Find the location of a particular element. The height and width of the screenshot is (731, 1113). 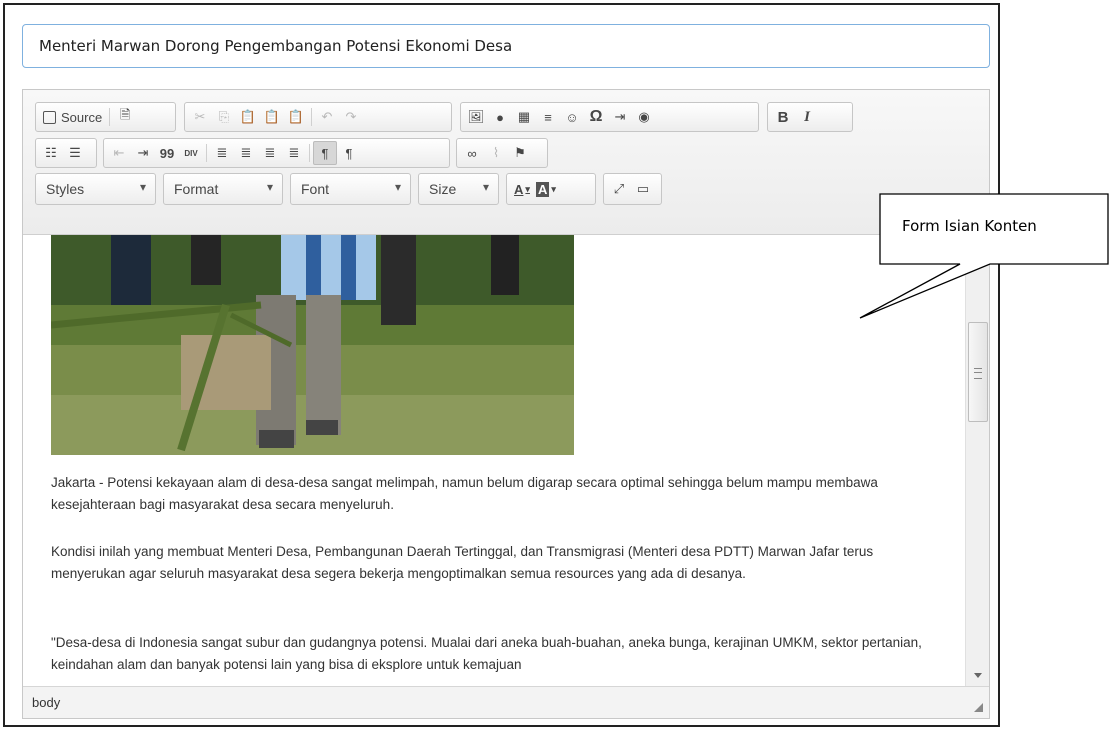

source-group: Source 🗎 is located at coordinates (105, 117).